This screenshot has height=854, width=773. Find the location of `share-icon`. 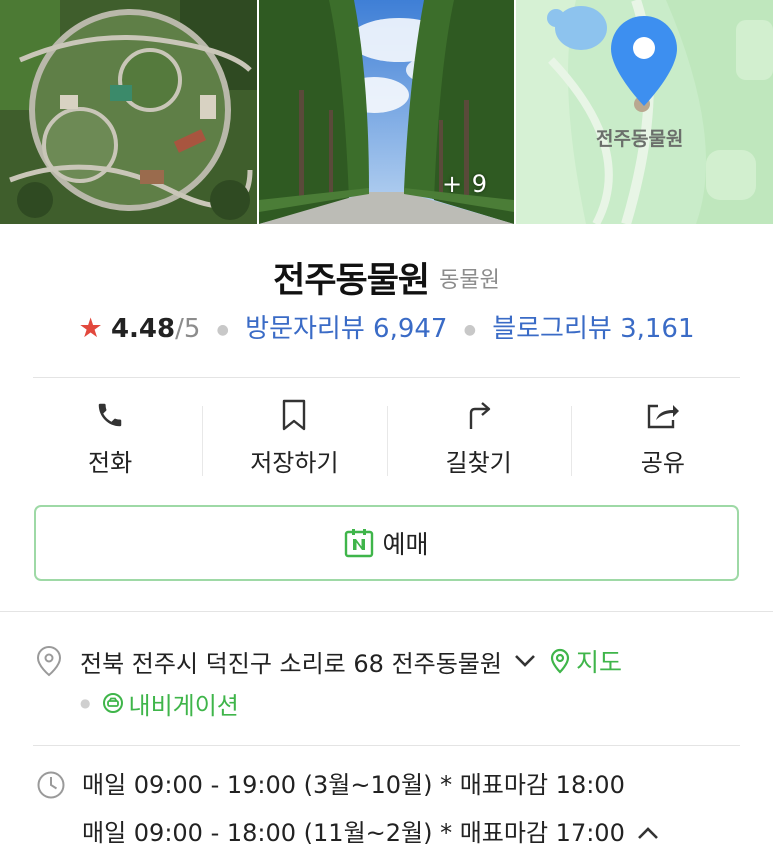

share-icon is located at coordinates (663, 414).